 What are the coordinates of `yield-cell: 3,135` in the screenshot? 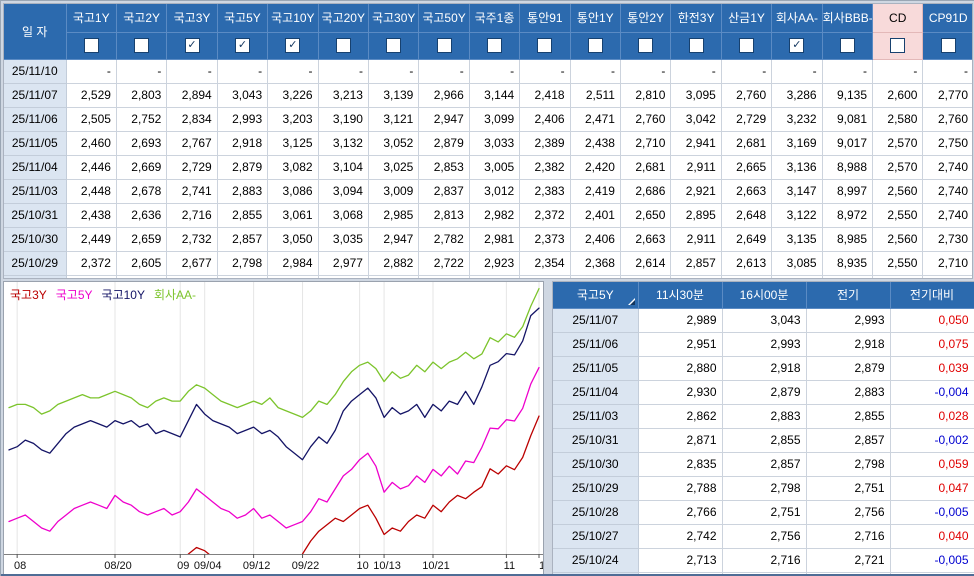 It's located at (797, 239).